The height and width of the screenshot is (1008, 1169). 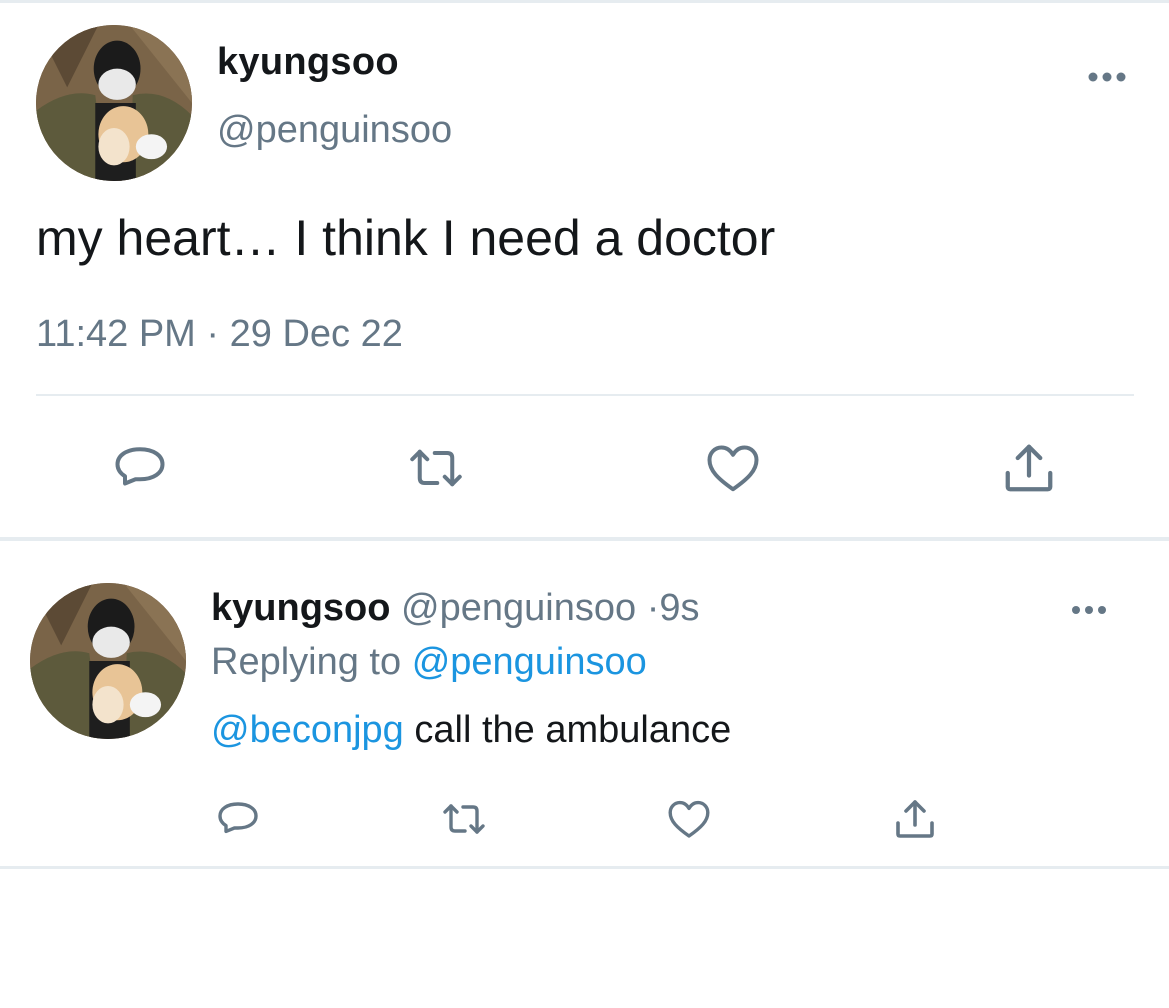 What do you see at coordinates (116, 334) in the screenshot?
I see `tweet-time: 11:42 PM` at bounding box center [116, 334].